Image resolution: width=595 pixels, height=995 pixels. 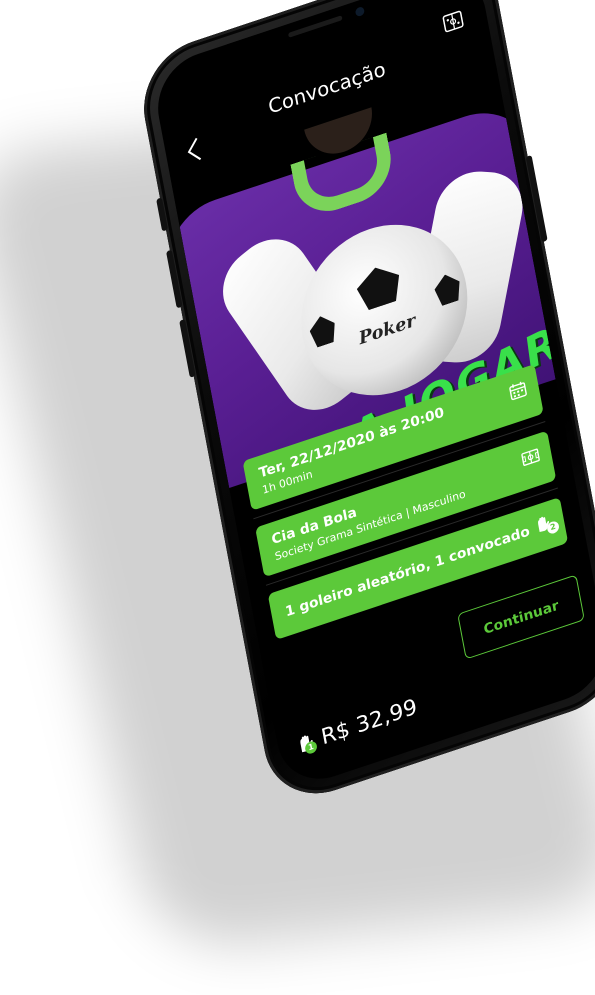 I want to click on total-price: R$ 32,99, so click(x=369, y=722).